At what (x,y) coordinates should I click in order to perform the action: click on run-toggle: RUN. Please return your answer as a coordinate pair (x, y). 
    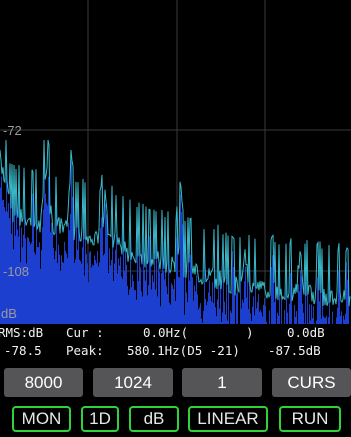
    Looking at the image, I should click on (310, 419).